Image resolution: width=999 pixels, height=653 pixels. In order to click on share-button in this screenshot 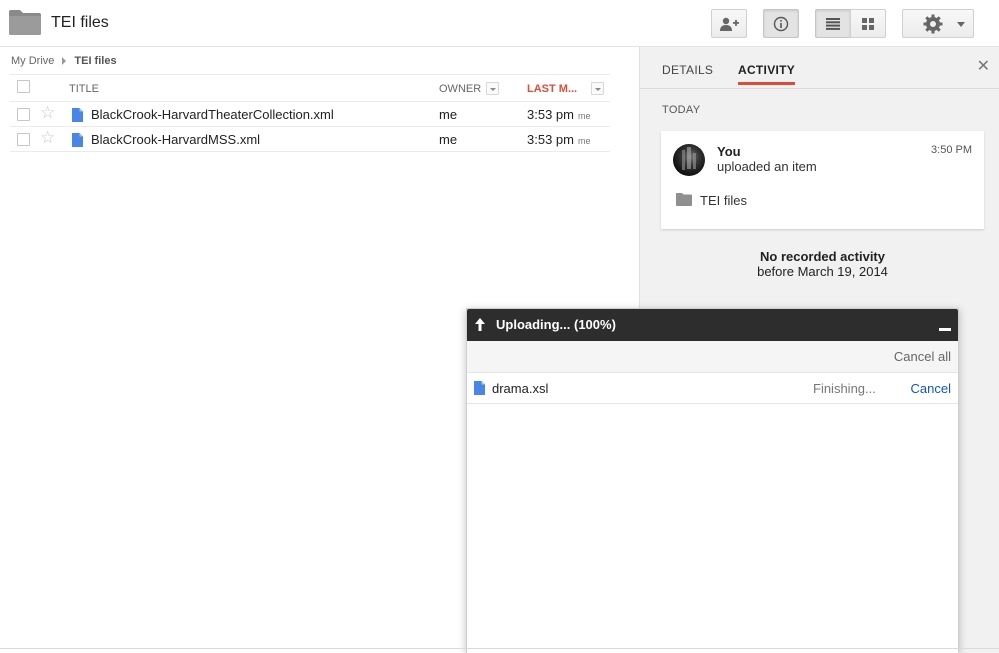, I will do `click(729, 23)`.